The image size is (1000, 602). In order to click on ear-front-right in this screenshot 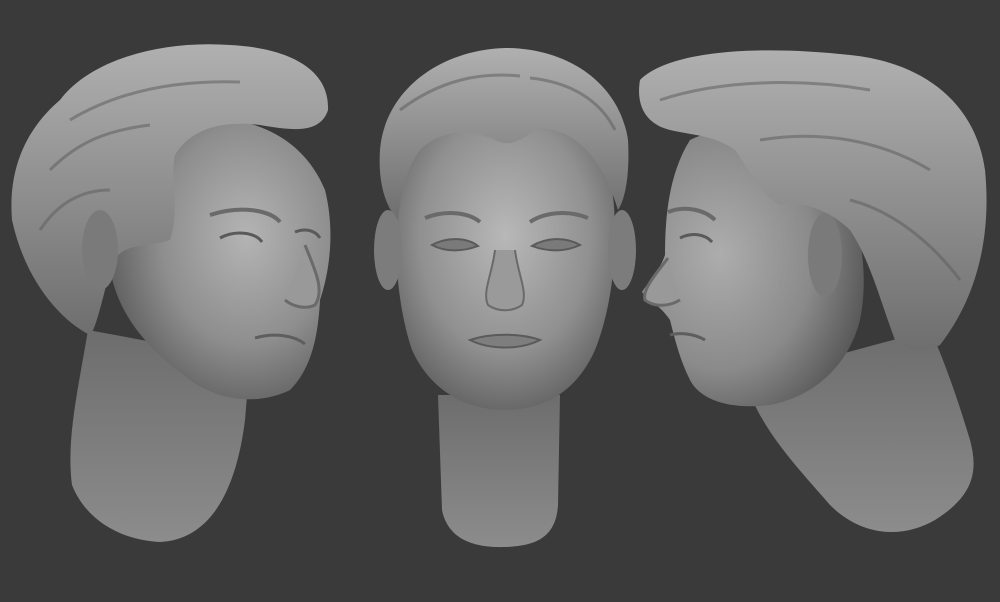, I will do `click(622, 250)`.